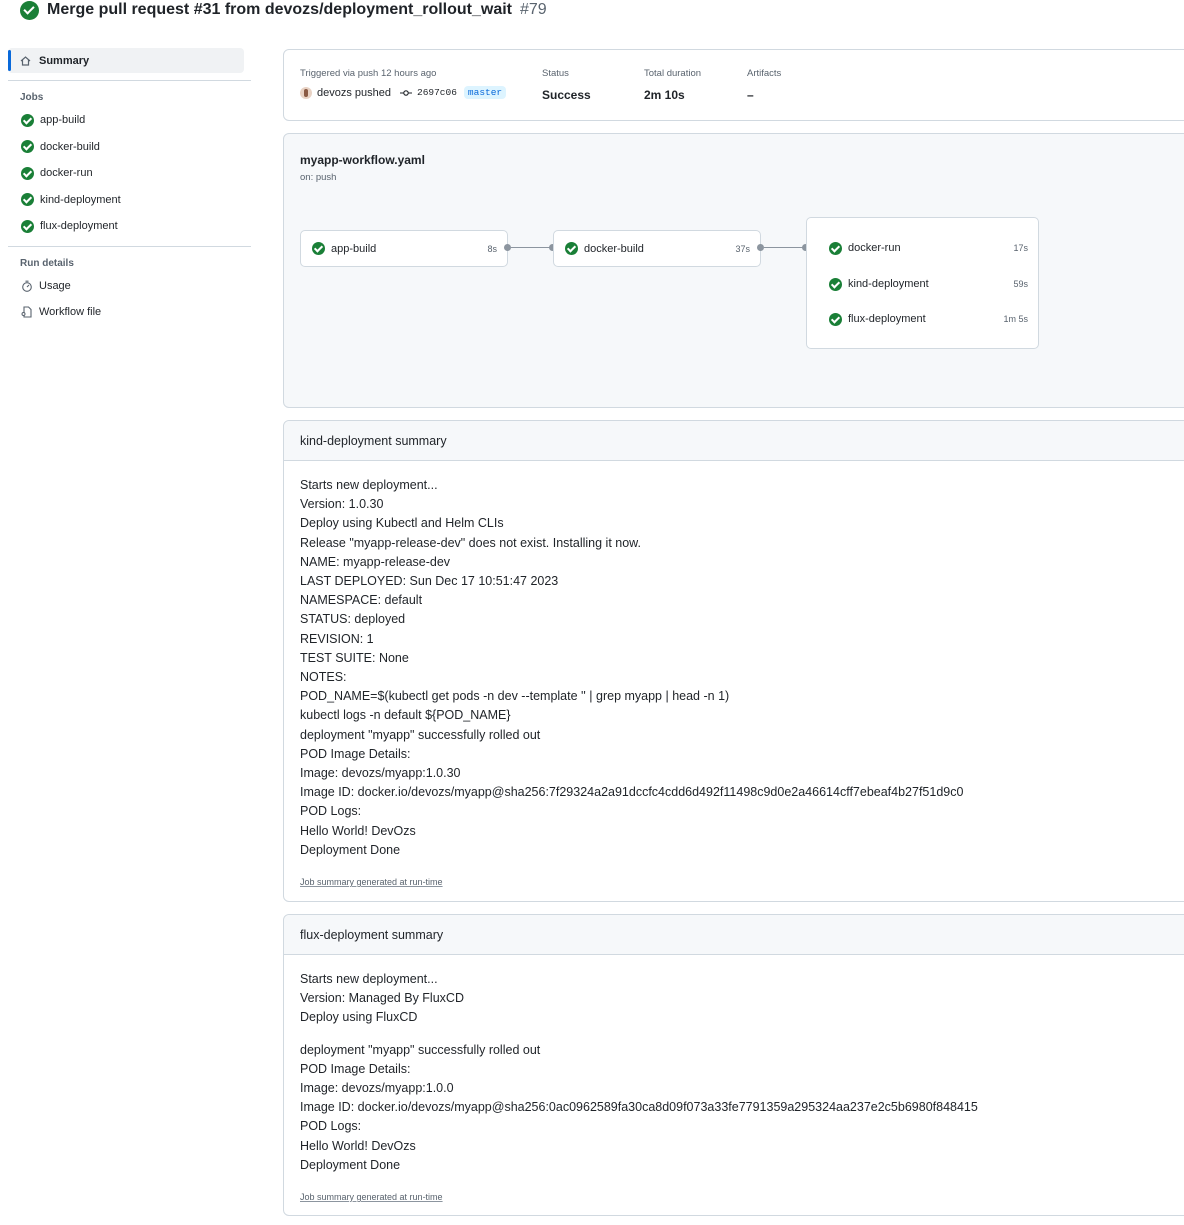  I want to click on summary-line: REVISION: 1, so click(337, 638).